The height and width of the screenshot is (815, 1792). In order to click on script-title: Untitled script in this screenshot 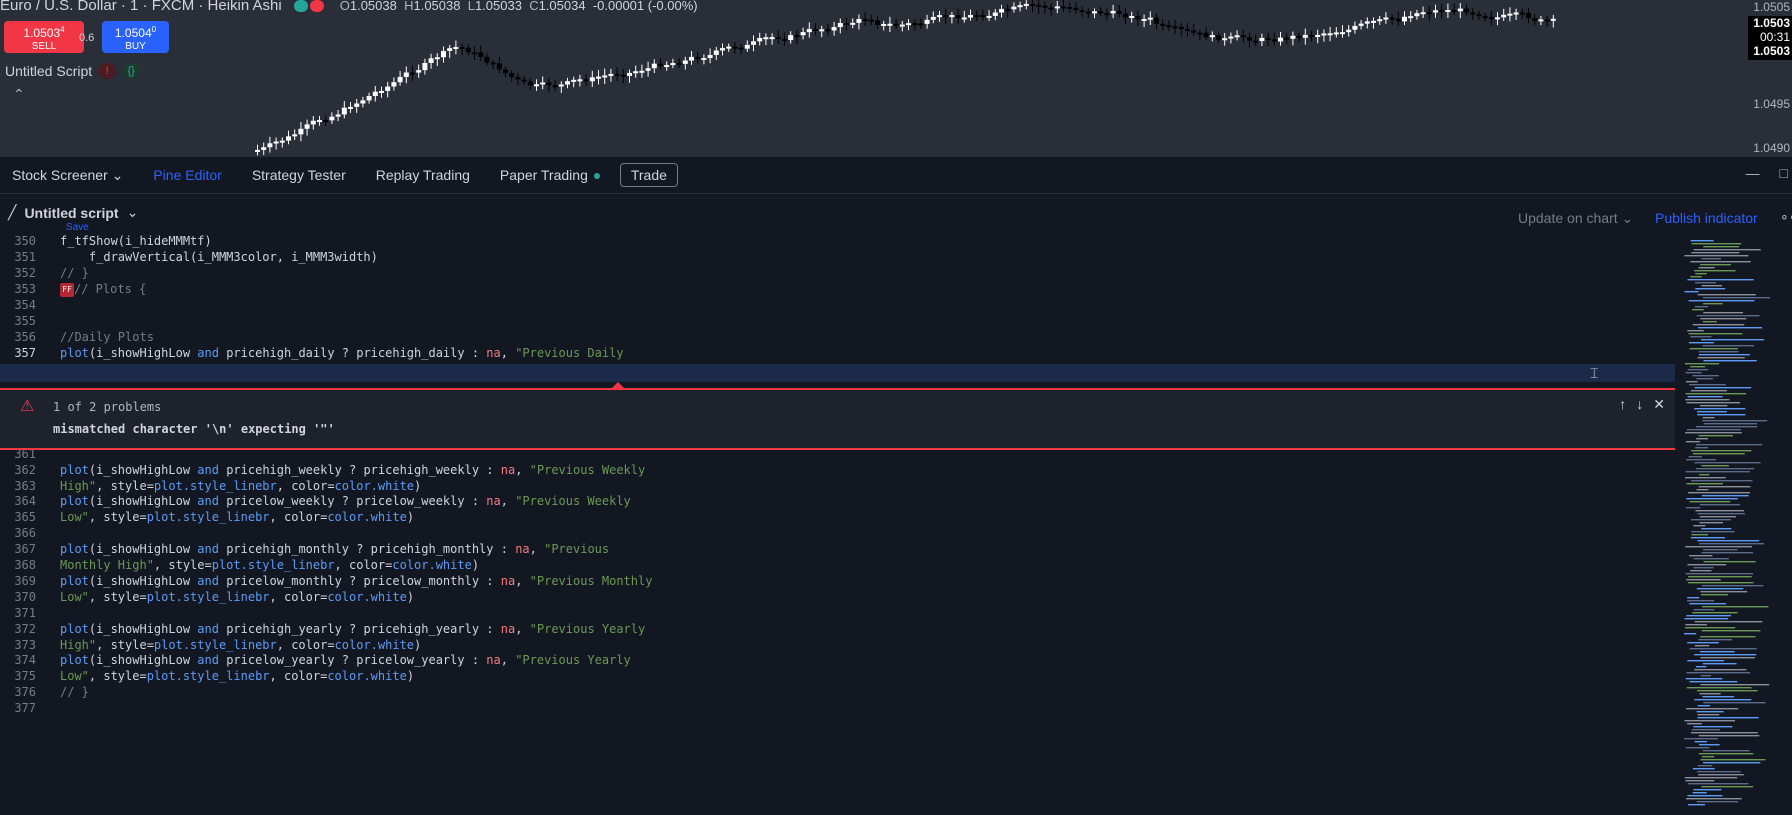, I will do `click(71, 213)`.